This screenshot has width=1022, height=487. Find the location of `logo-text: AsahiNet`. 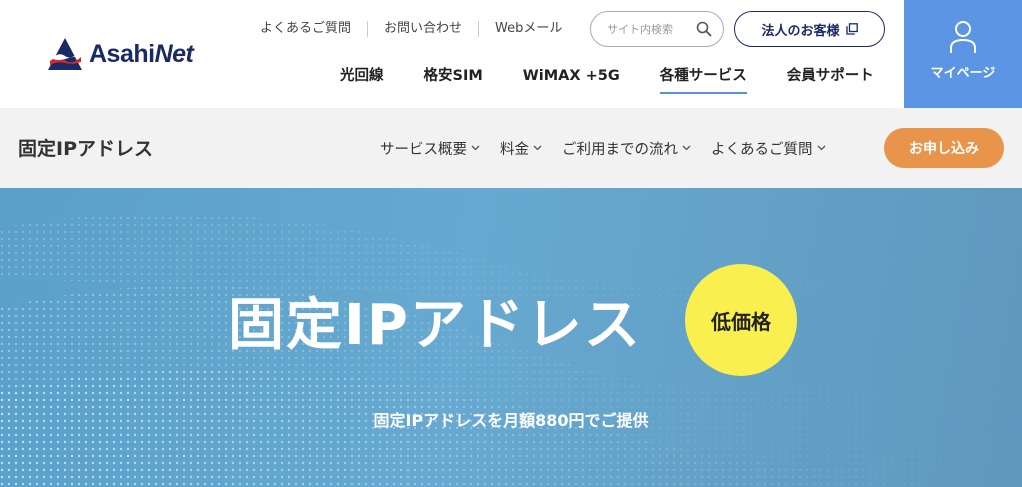

logo-text: AsahiNet is located at coordinates (141, 53).